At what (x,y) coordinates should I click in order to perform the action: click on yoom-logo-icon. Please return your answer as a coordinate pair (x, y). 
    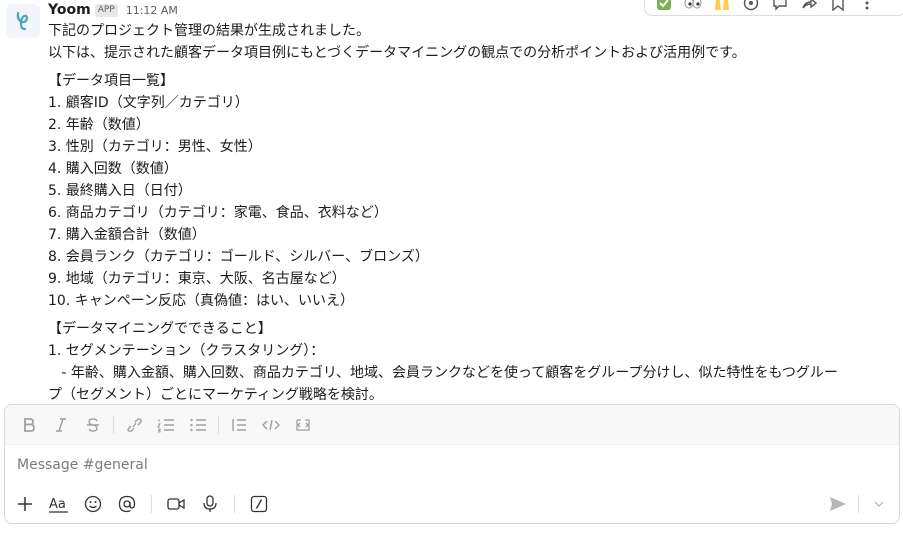
    Looking at the image, I should click on (22, 21).